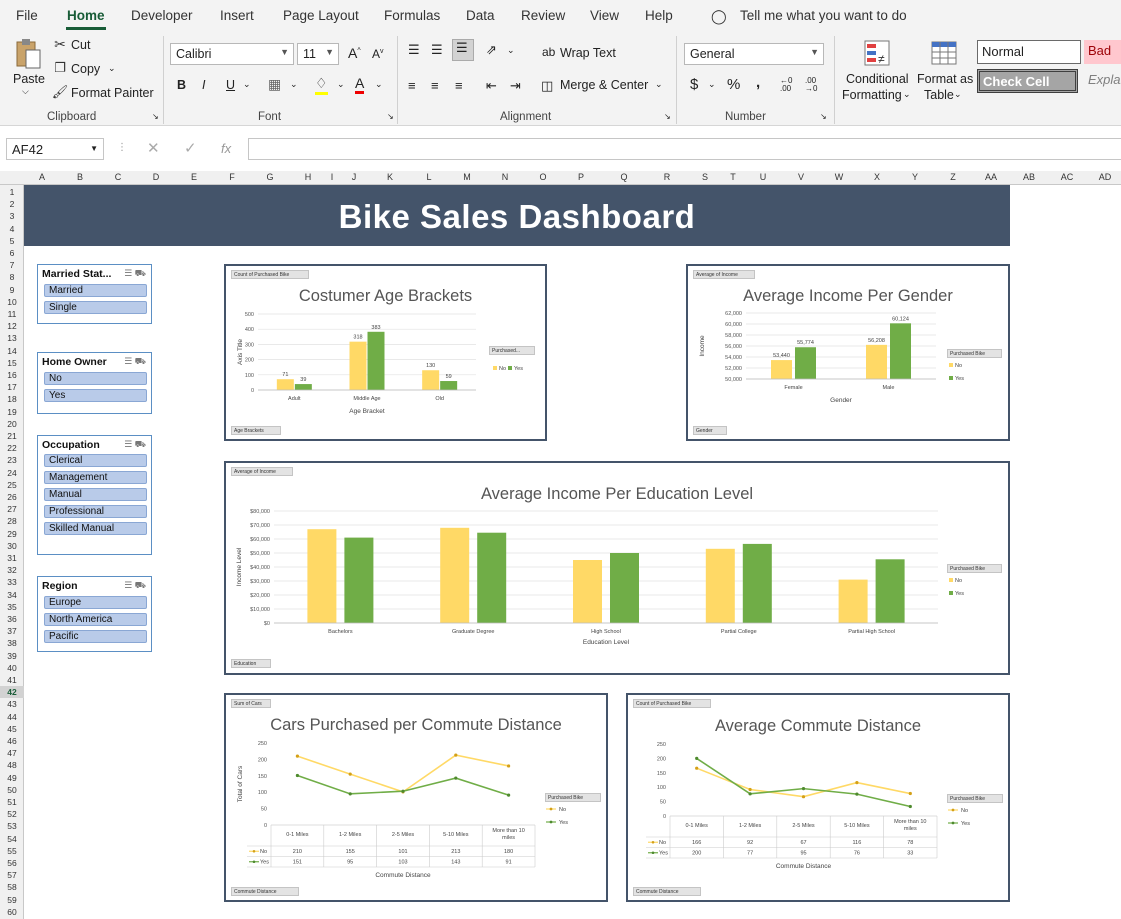  What do you see at coordinates (991, 177) in the screenshot?
I see `column-header: AA` at bounding box center [991, 177].